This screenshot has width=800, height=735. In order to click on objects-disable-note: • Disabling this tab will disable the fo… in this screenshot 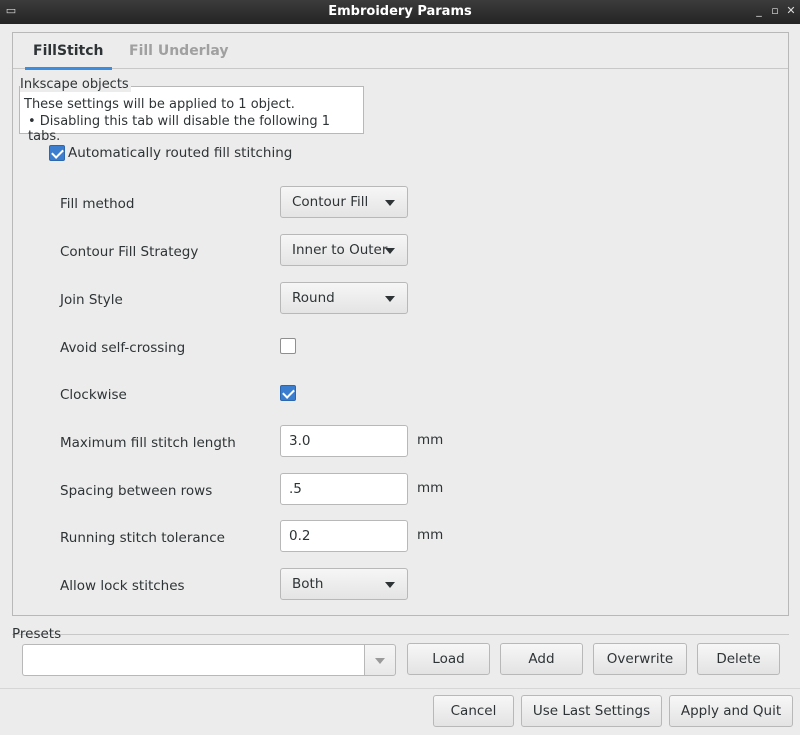, I will do `click(179, 129)`.